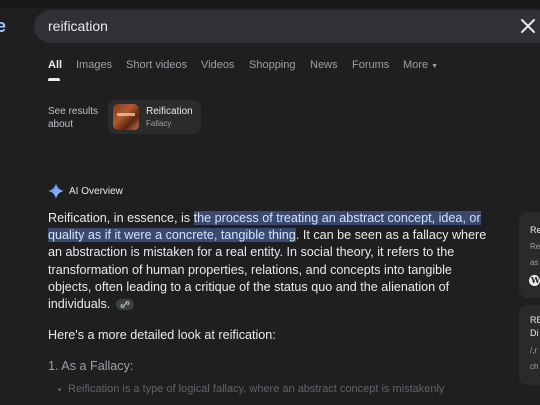  Describe the element at coordinates (287, 26) in the screenshot. I see `search-bar: reification` at that location.